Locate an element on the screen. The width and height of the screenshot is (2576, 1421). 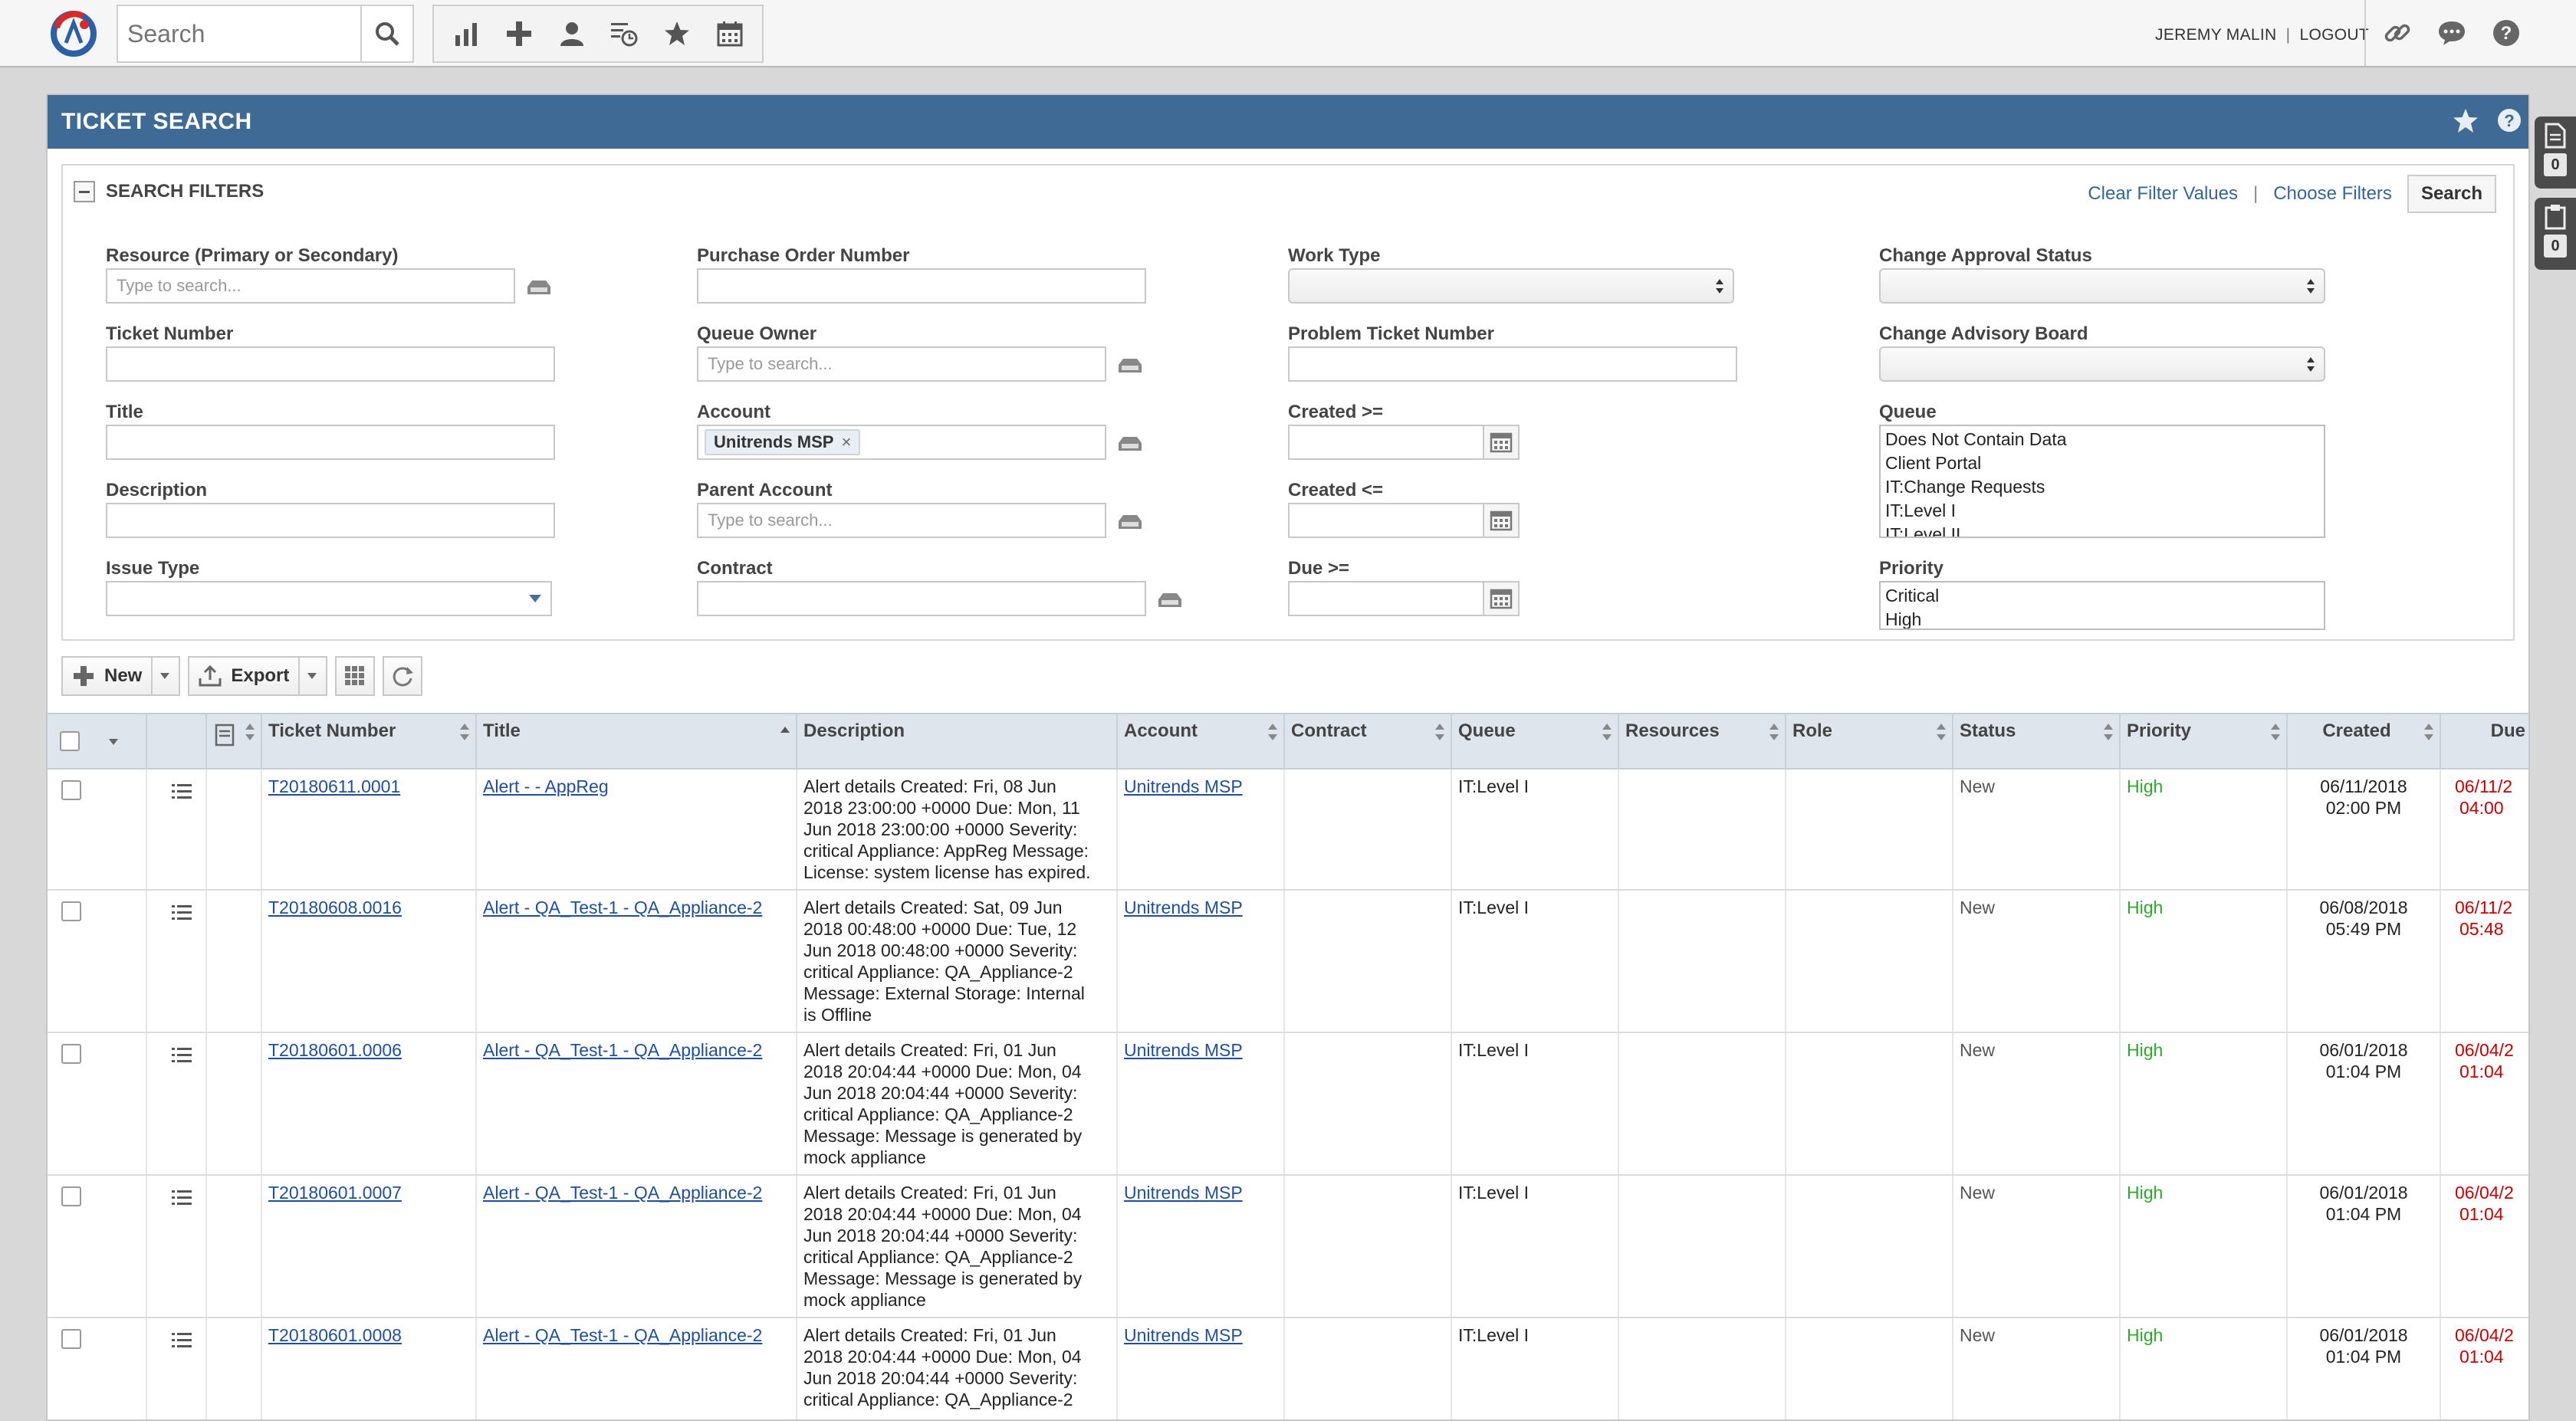
priority-listbox: Critical High is located at coordinates (2102, 605).